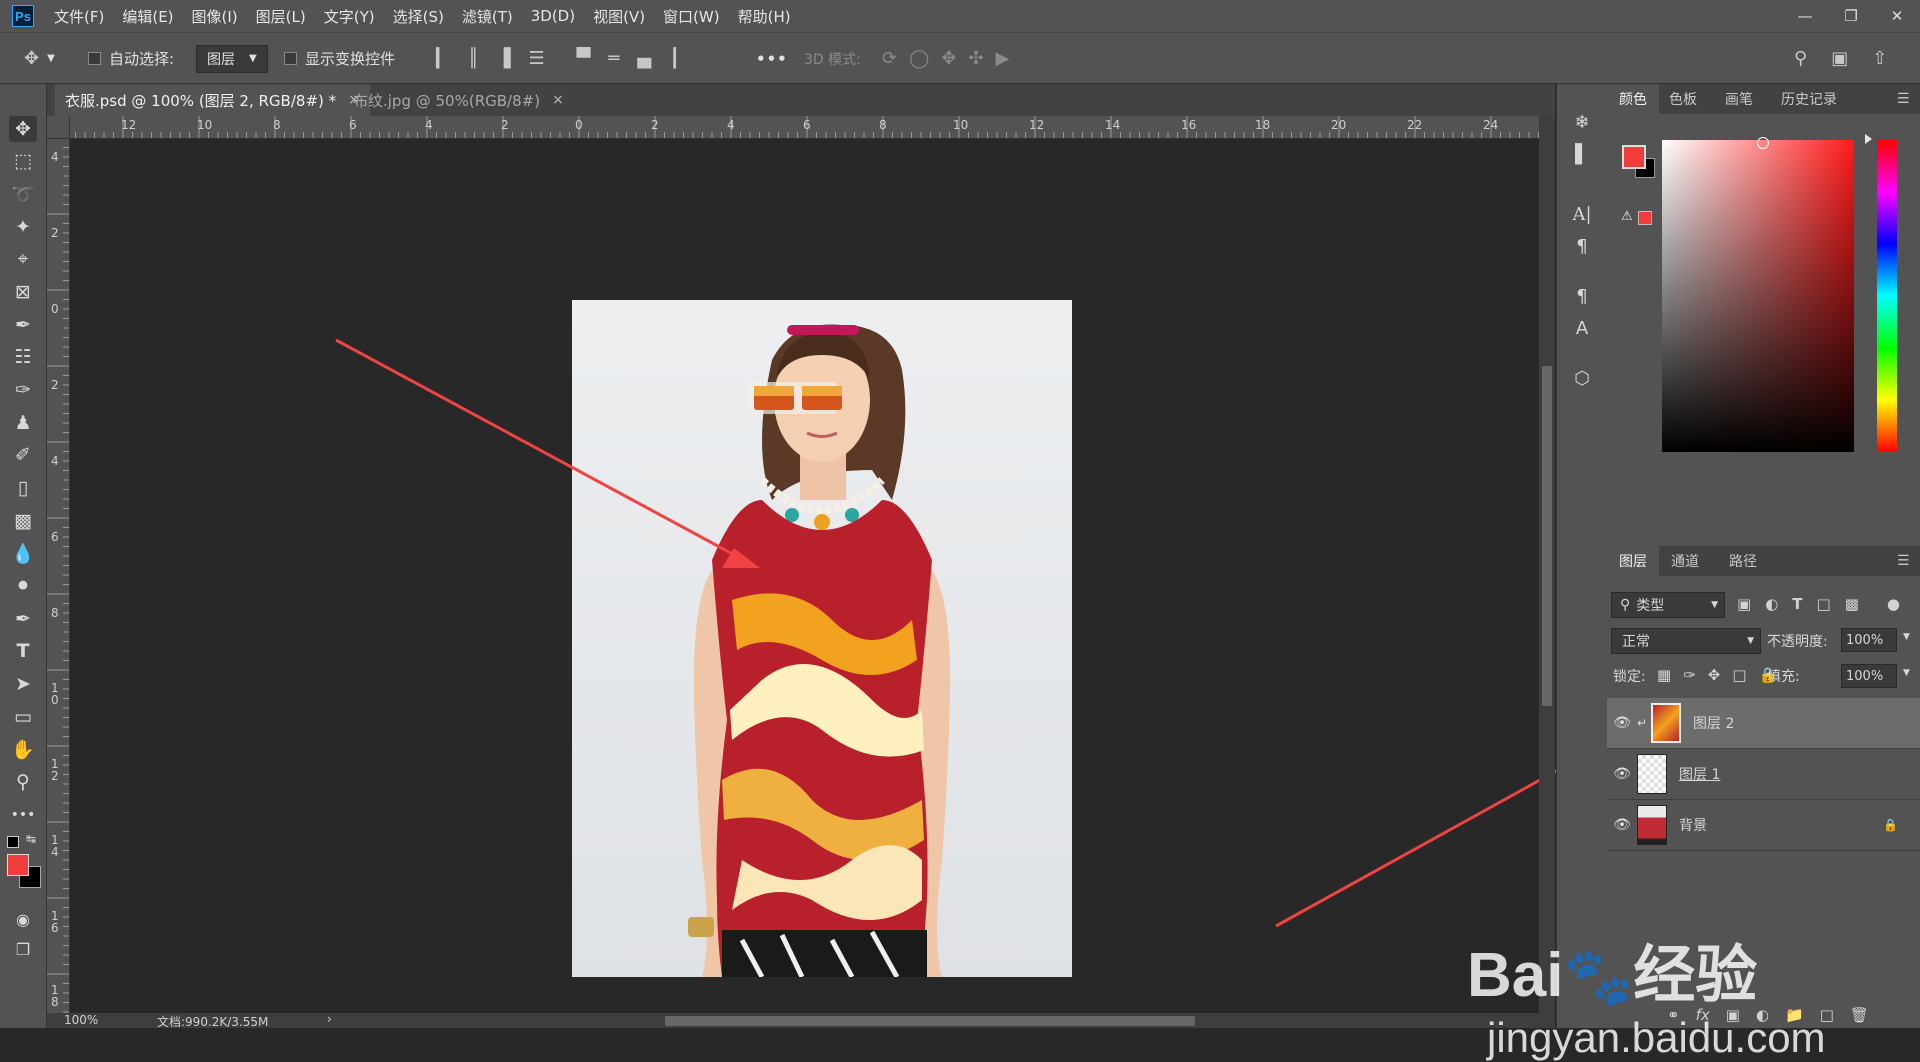 This screenshot has height=1062, width=1920. I want to click on filter-shape-icon: □, so click(1824, 604).